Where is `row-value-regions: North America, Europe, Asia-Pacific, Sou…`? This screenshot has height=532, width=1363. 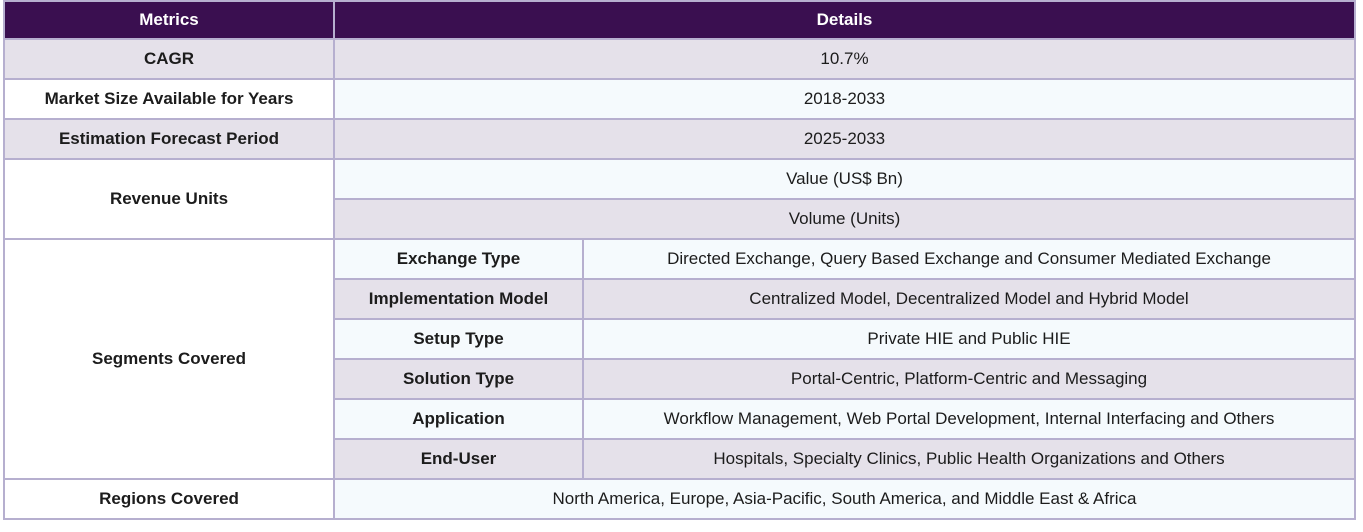 row-value-regions: North America, Europe, Asia-Pacific, Sou… is located at coordinates (844, 499).